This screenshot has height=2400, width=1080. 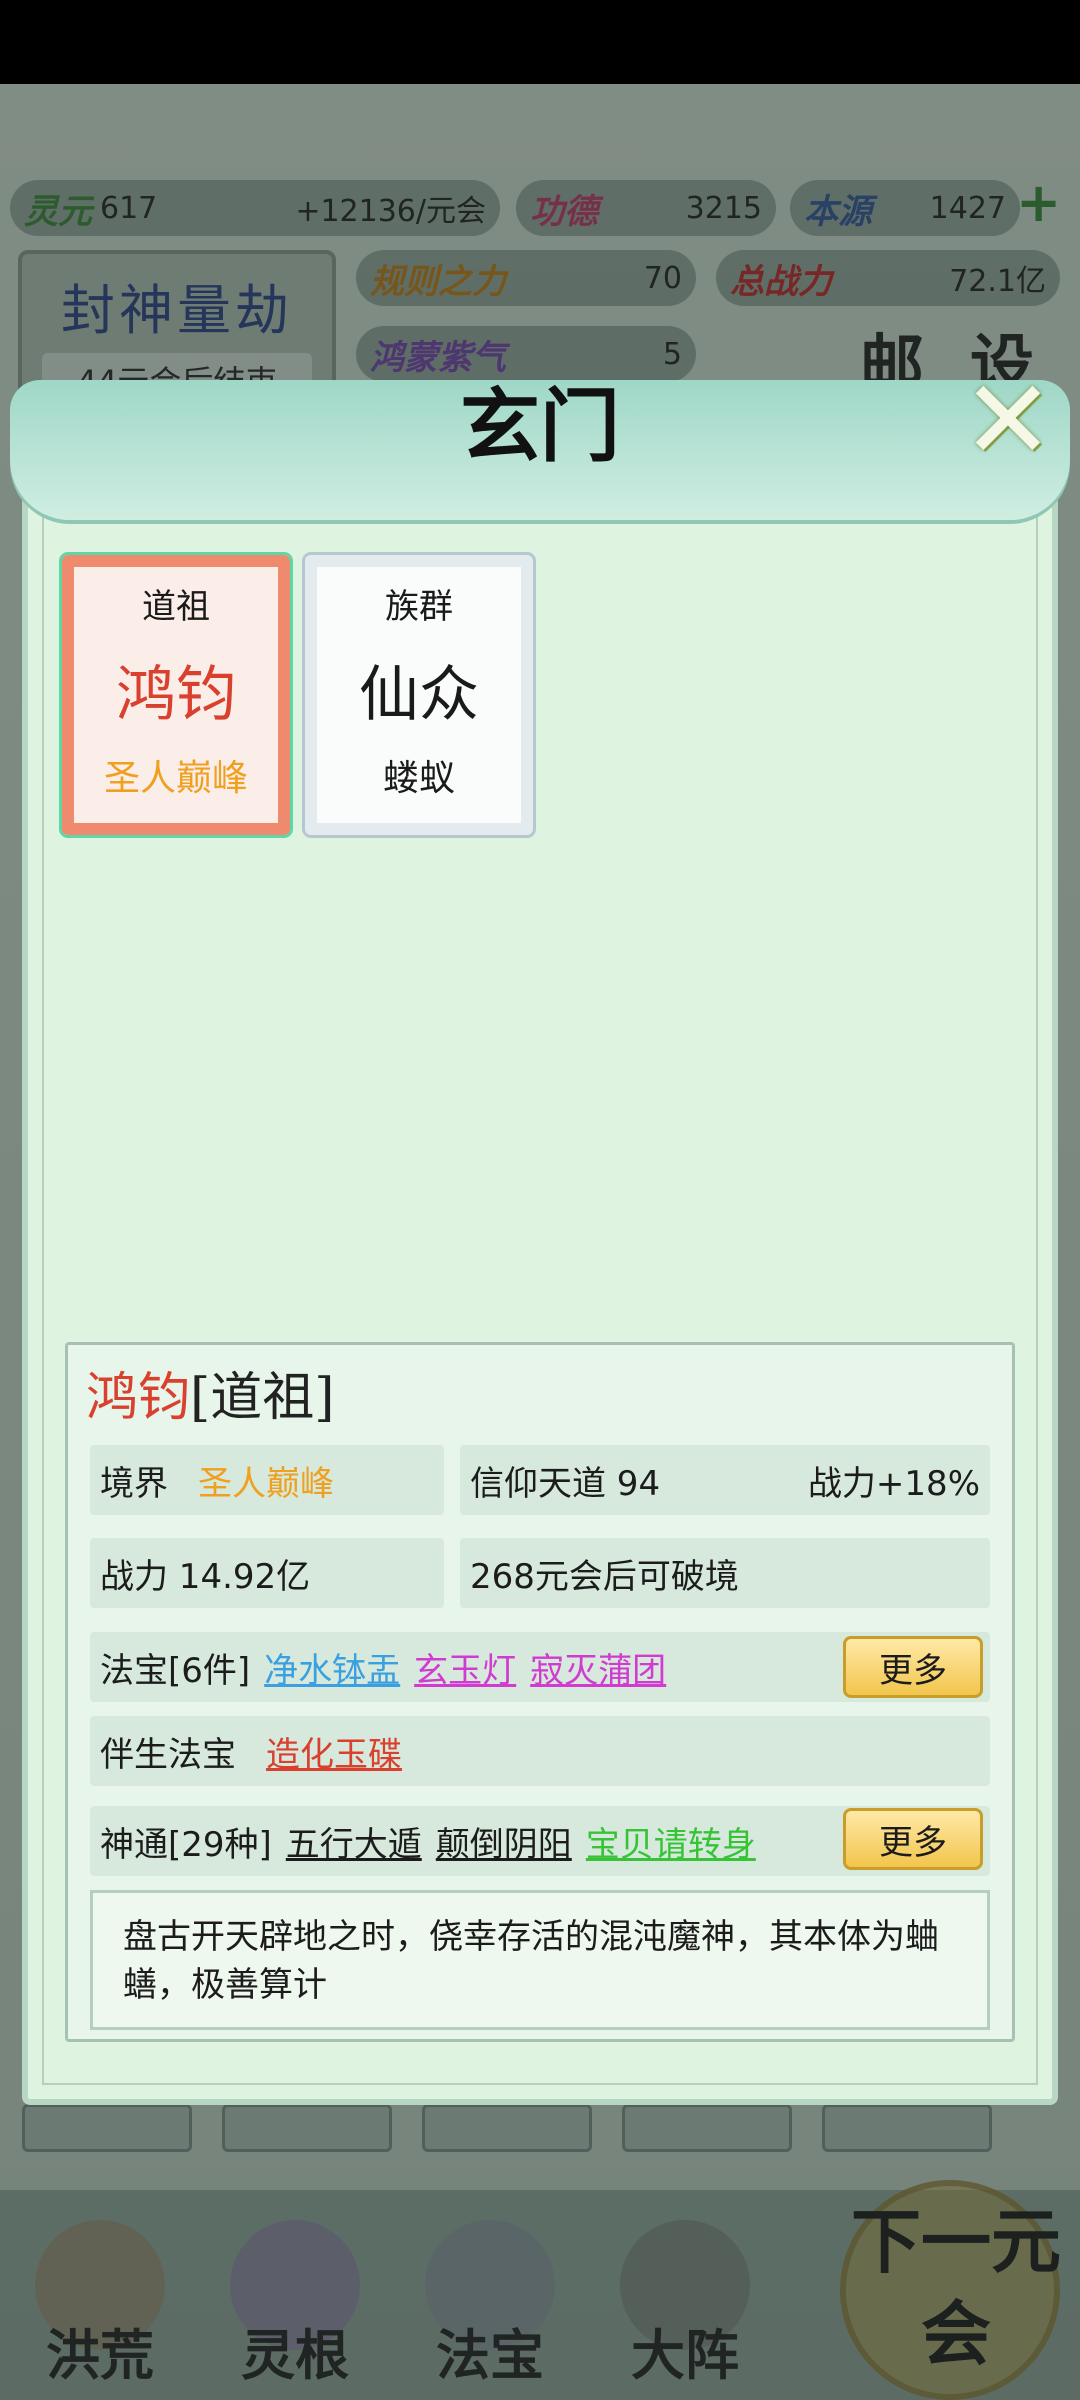 What do you see at coordinates (334, 1751) in the screenshot?
I see `companion-link: 造化玉碟` at bounding box center [334, 1751].